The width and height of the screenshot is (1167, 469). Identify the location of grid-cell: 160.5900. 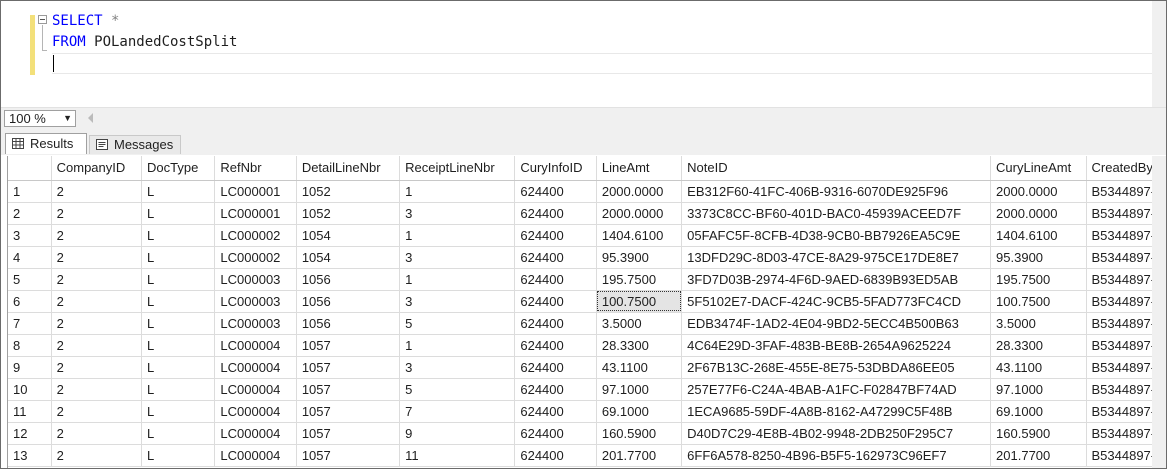
(1038, 433).